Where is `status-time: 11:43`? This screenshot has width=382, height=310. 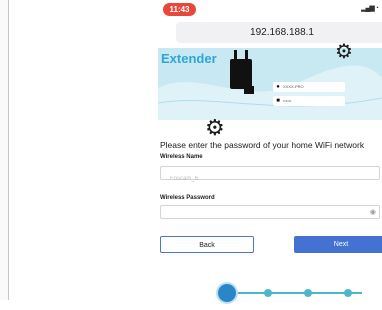 status-time: 11:43 is located at coordinates (179, 9).